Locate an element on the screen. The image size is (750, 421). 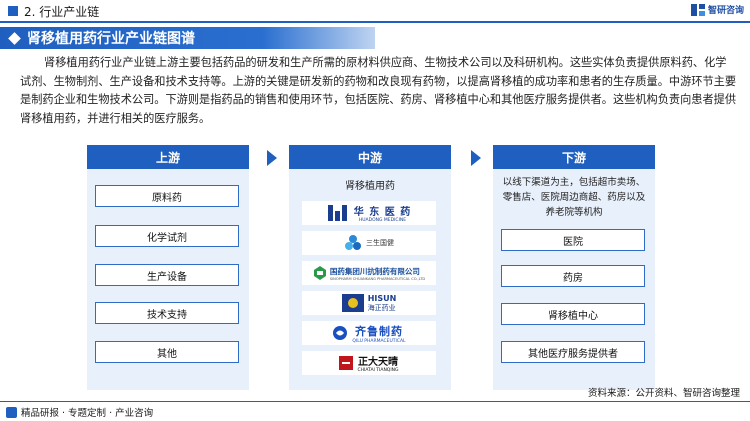
top-bar: 2. 行业产业链 智研咨询 is located at coordinates (375, 11).